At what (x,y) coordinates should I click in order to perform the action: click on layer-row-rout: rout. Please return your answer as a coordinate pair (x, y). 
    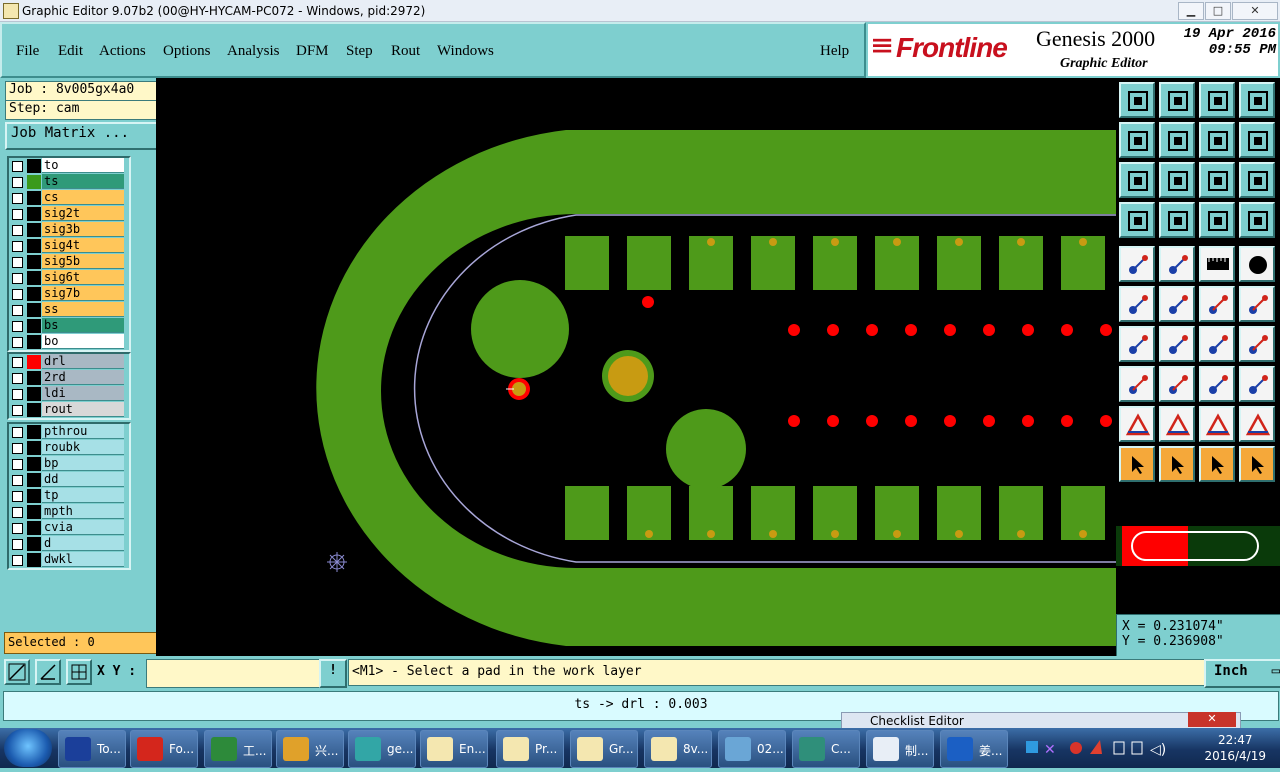
    Looking at the image, I should click on (69, 410).